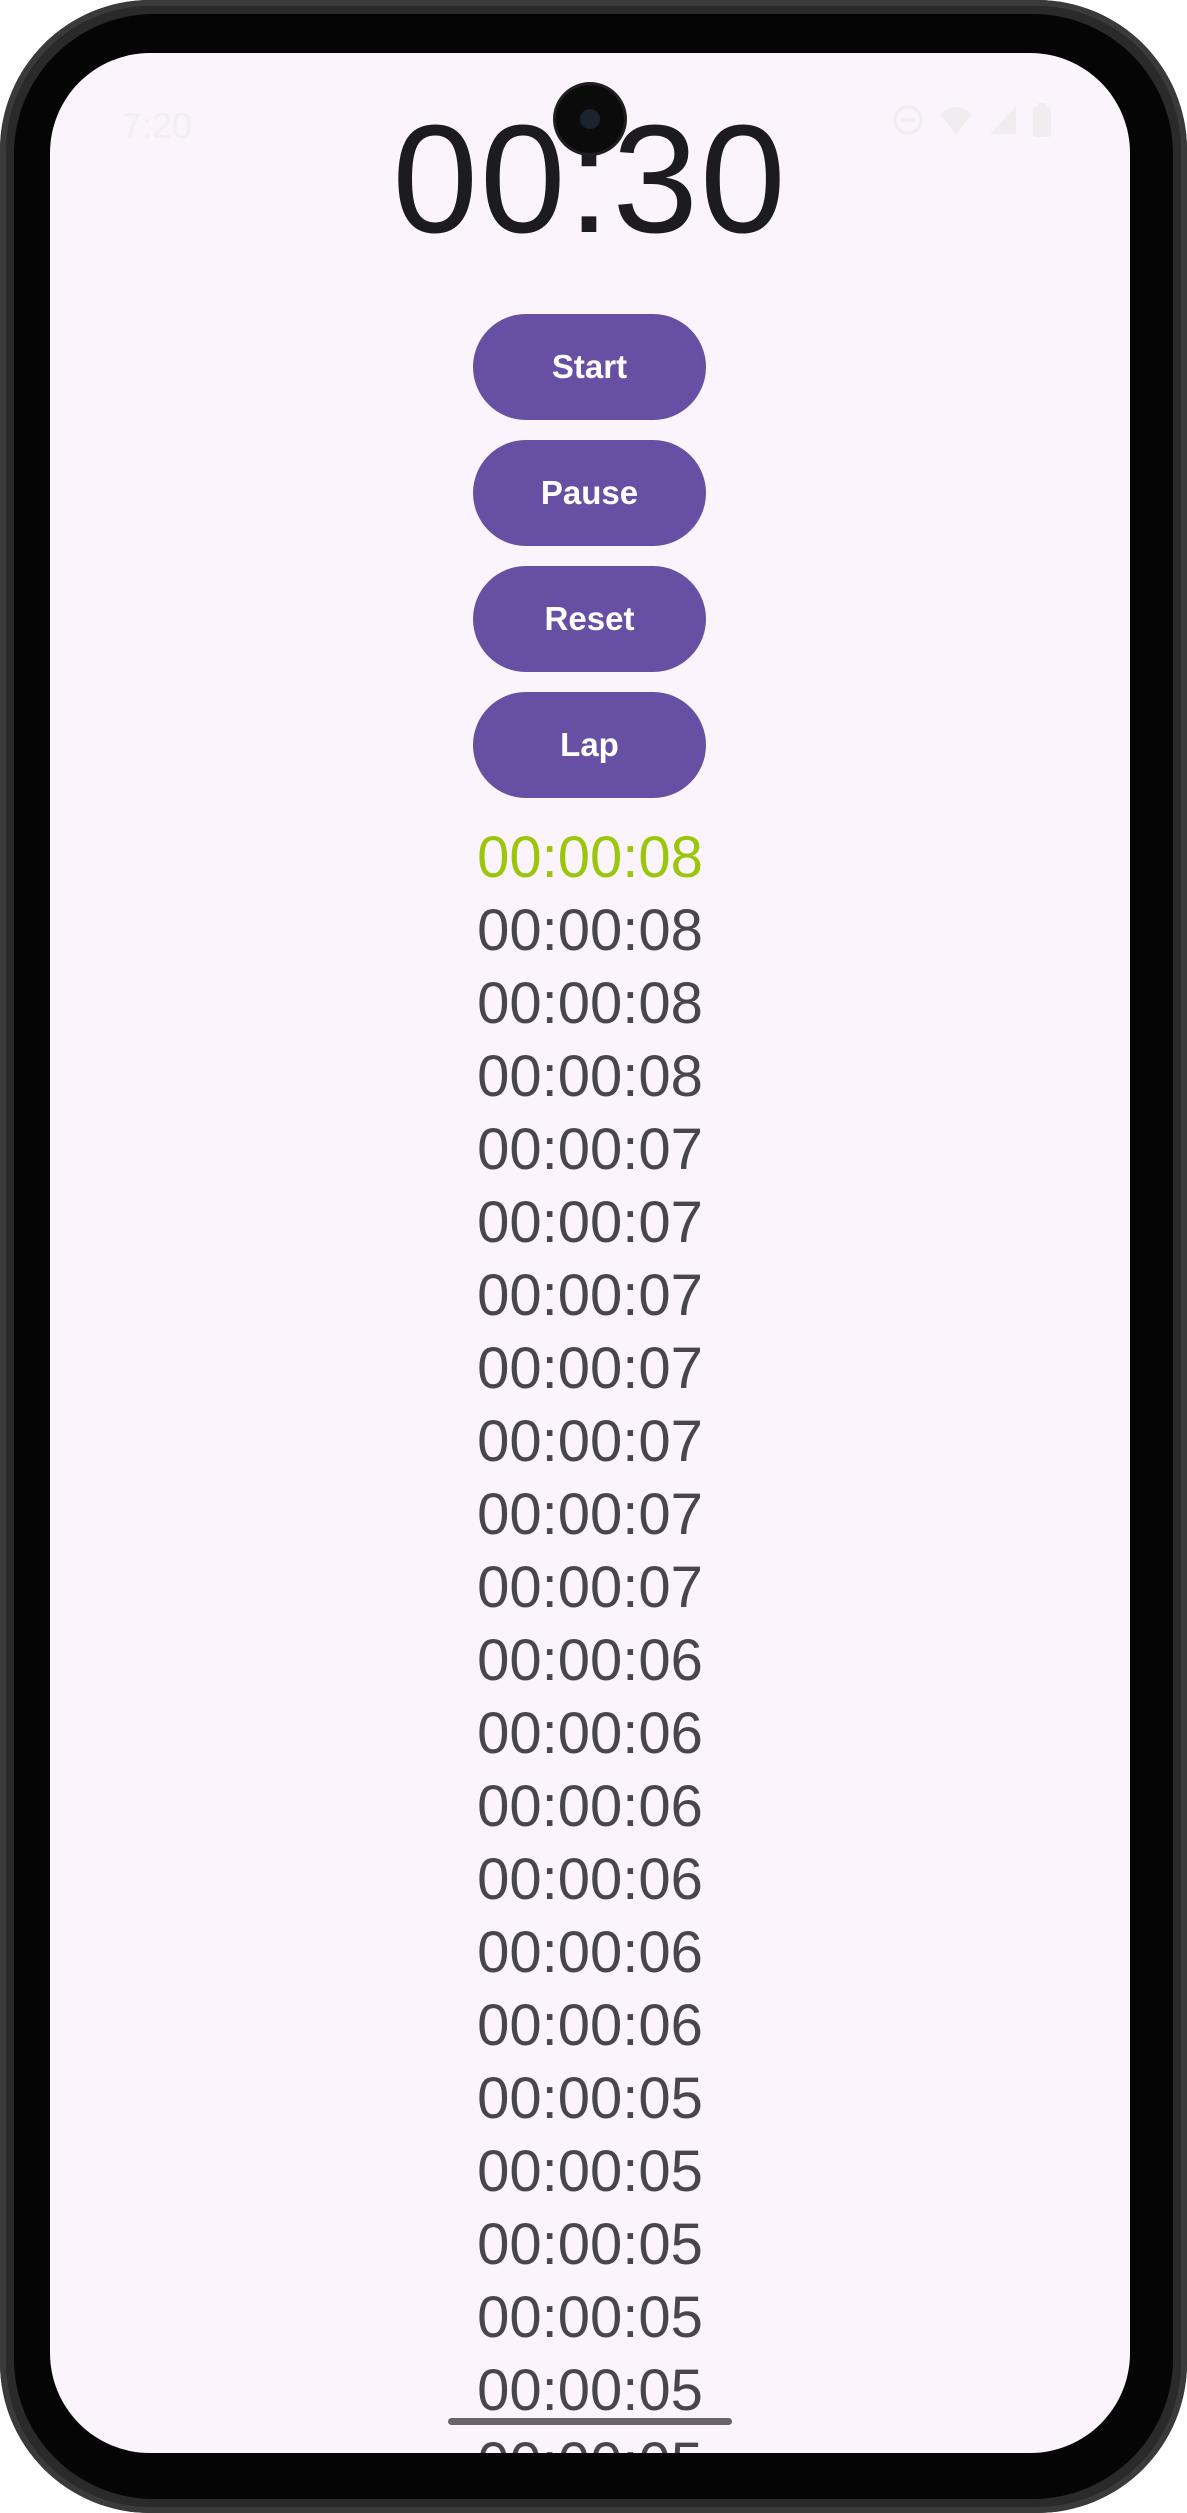  I want to click on reset-button: Reset, so click(589, 619).